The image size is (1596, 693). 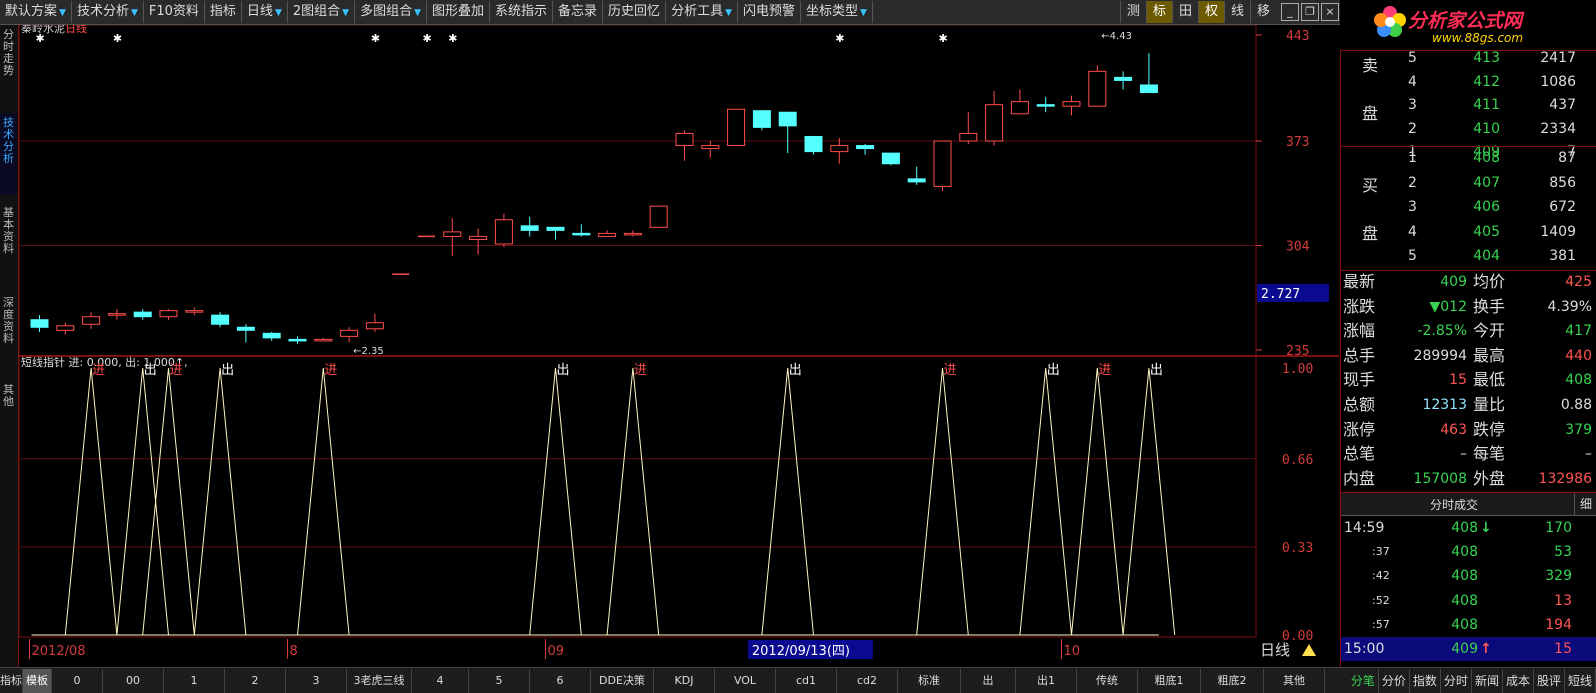 I want to click on toolbar-item-8: 系统指示, so click(x=522, y=12).